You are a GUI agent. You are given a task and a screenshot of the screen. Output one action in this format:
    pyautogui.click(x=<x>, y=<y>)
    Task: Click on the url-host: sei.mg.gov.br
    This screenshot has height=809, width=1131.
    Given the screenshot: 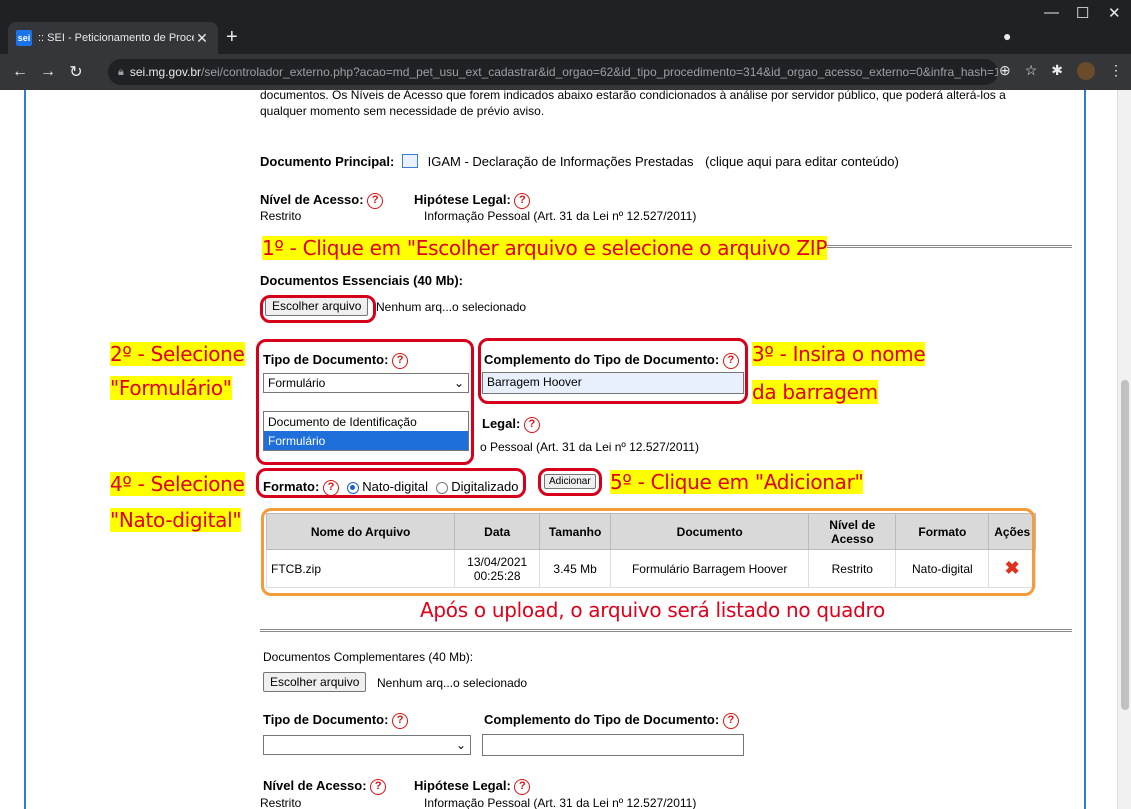 What is the action you would take?
    pyautogui.click(x=165, y=72)
    